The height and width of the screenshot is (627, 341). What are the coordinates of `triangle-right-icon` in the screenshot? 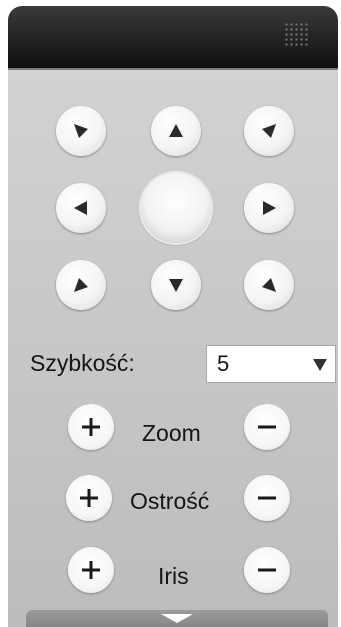 It's located at (269, 208).